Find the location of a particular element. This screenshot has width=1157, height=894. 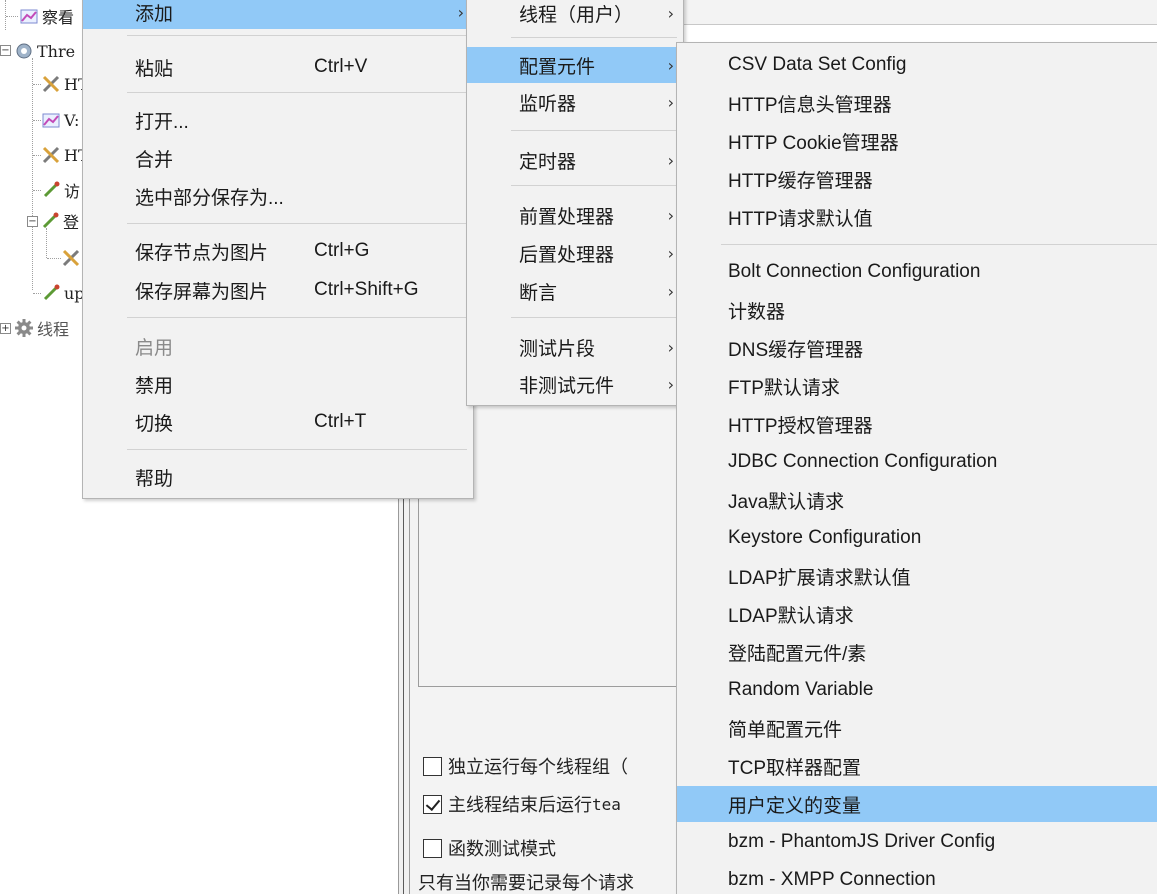

menu-item-label: bzm - XMPP Connection is located at coordinates (832, 879).